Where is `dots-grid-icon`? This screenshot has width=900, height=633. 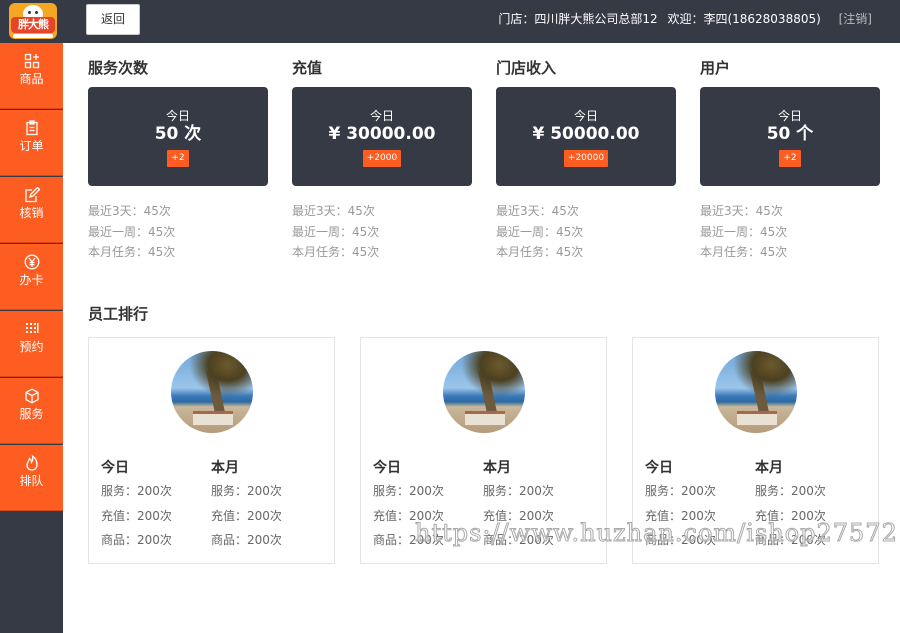 dots-grid-icon is located at coordinates (31, 328).